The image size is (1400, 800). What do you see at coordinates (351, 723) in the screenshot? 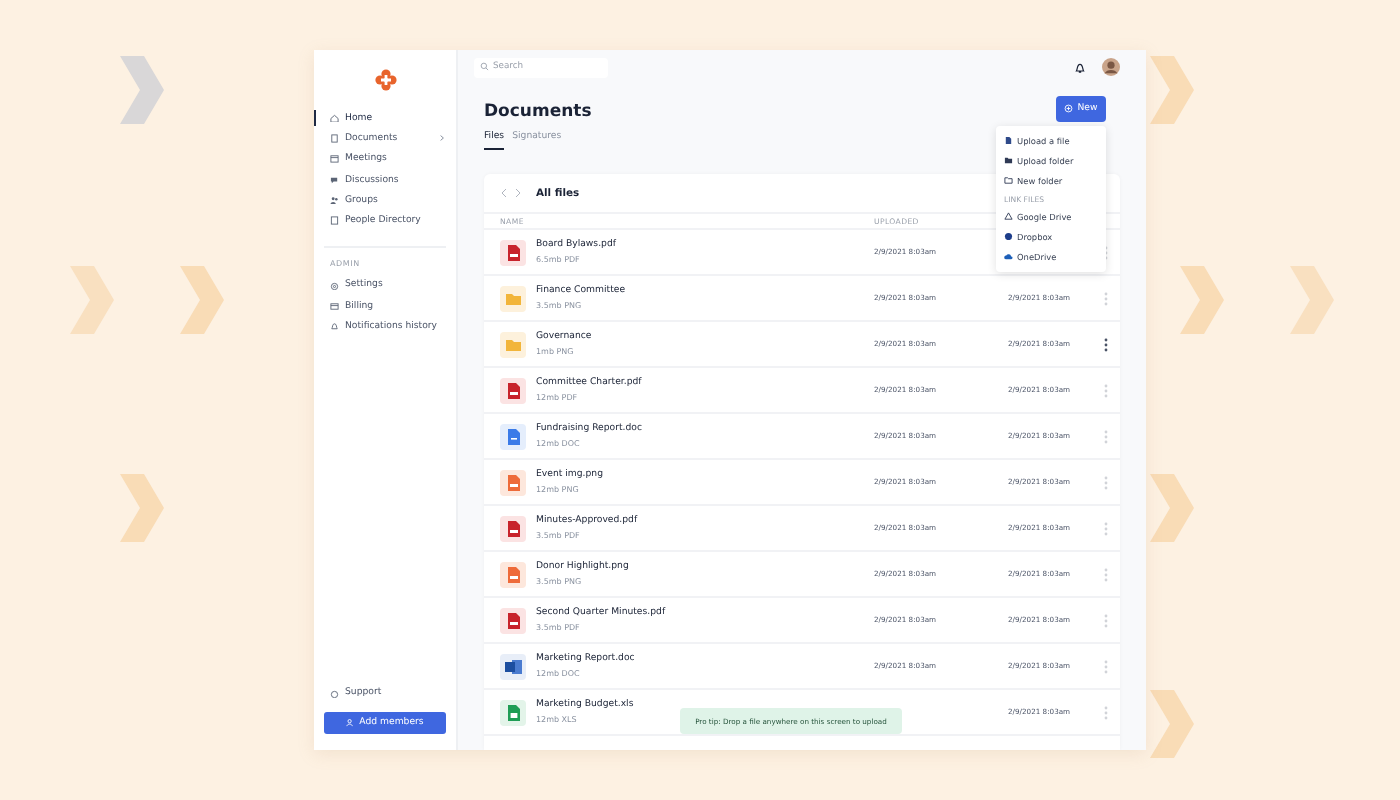
I see `add-user-icon` at bounding box center [351, 723].